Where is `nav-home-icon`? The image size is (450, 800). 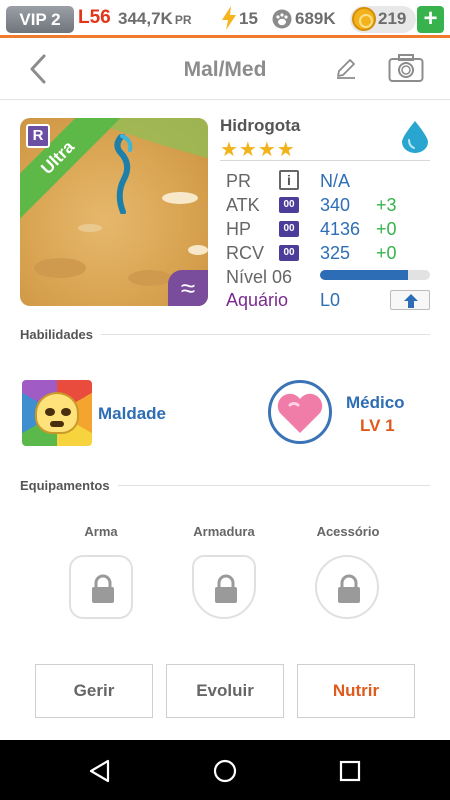
nav-home-icon is located at coordinates (225, 771).